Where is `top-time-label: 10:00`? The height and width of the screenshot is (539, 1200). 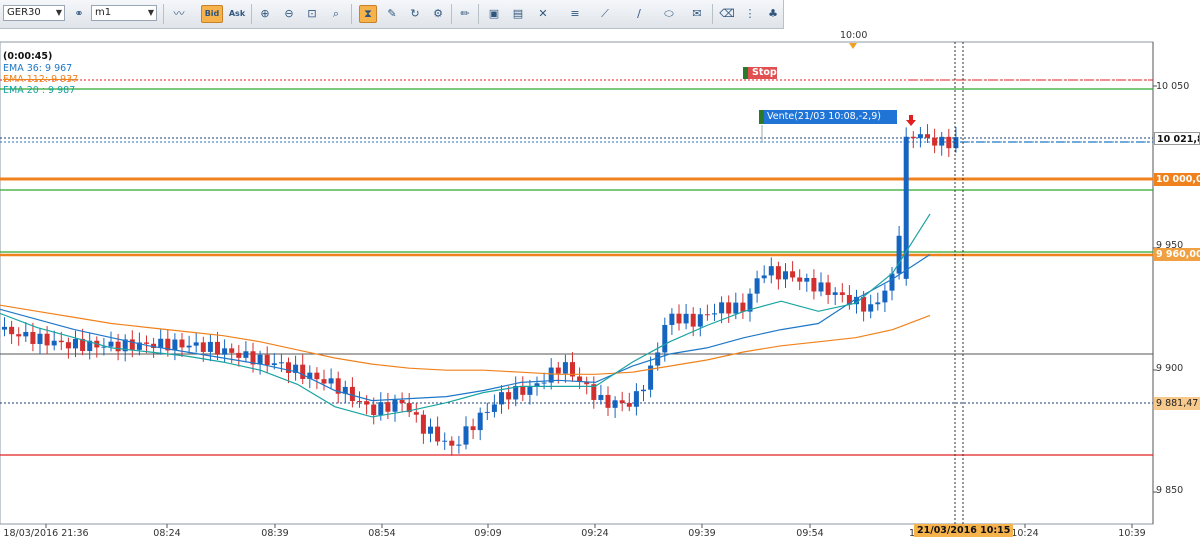
top-time-label: 10:00 is located at coordinates (854, 35).